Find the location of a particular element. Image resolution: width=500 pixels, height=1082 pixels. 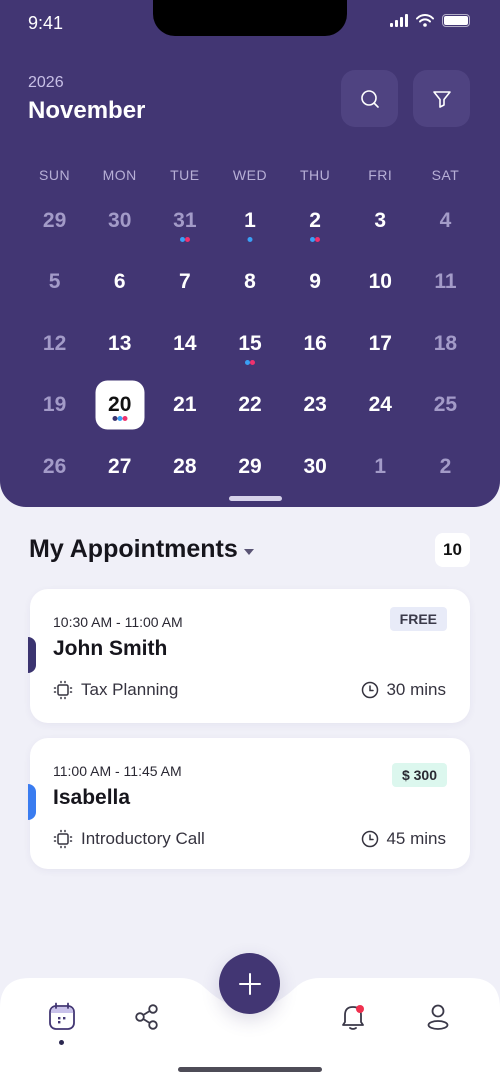

calendar-day: 23 is located at coordinates (315, 406).